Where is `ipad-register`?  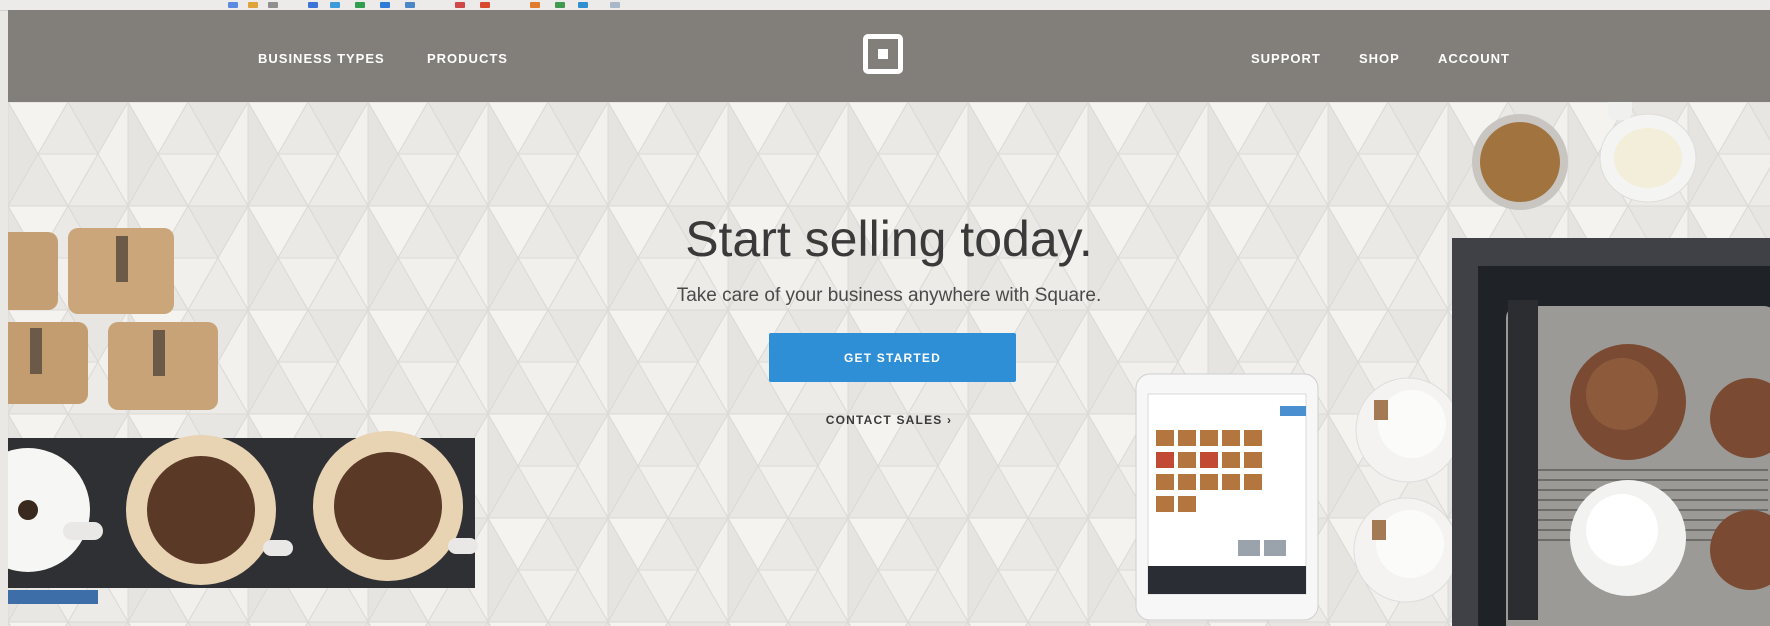
ipad-register is located at coordinates (1227, 497).